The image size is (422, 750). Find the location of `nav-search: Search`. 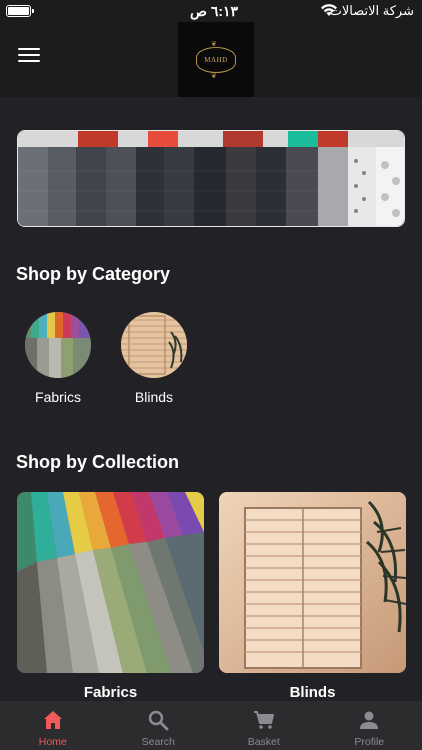

nav-search: Search is located at coordinates (159, 725).